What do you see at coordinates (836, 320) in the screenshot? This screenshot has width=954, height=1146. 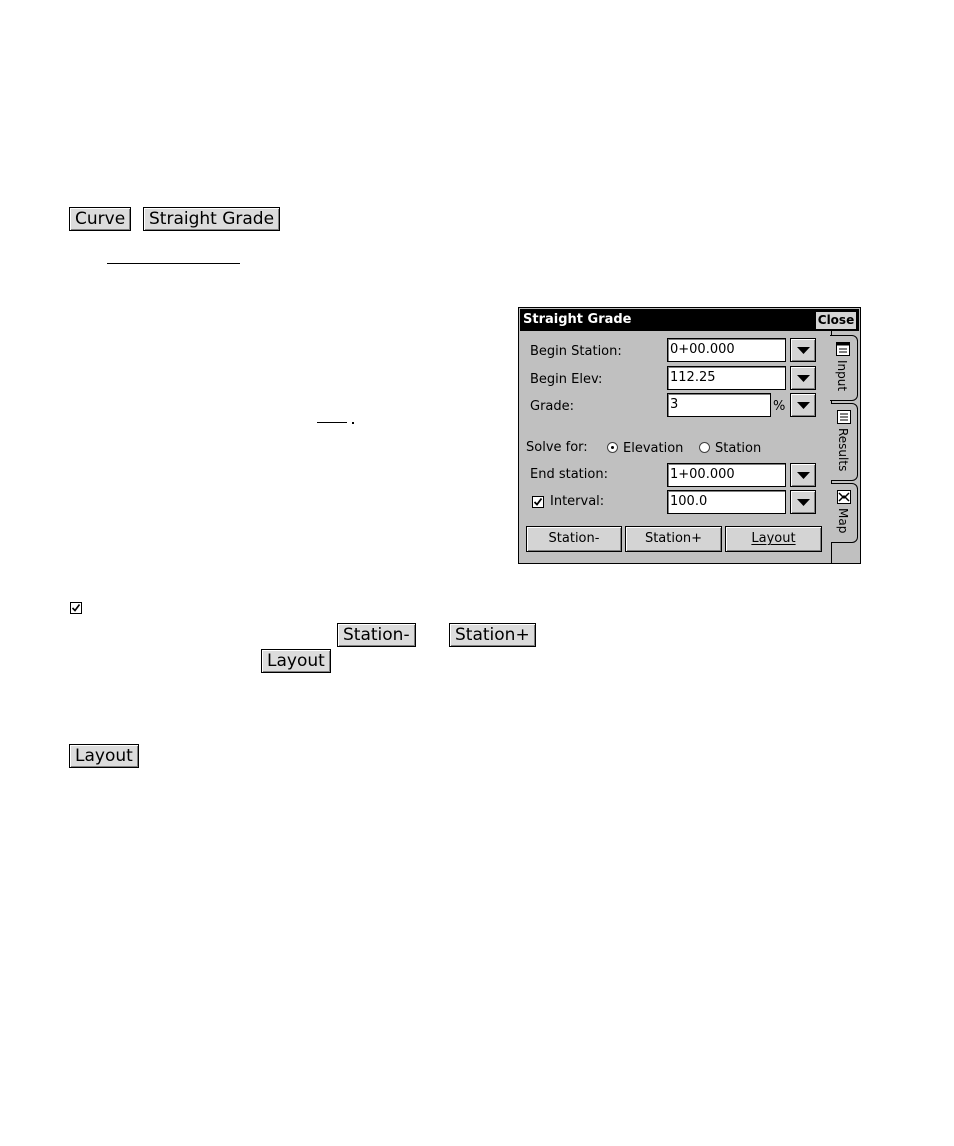 I see `close-button: Close` at bounding box center [836, 320].